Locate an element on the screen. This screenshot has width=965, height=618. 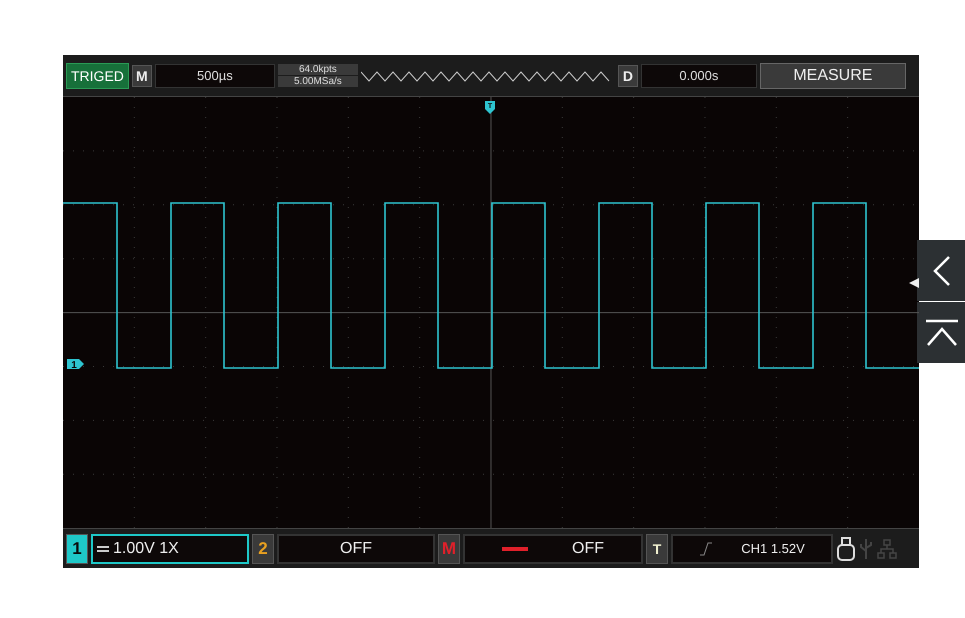
trigger-status: TRIGED is located at coordinates (97, 75).